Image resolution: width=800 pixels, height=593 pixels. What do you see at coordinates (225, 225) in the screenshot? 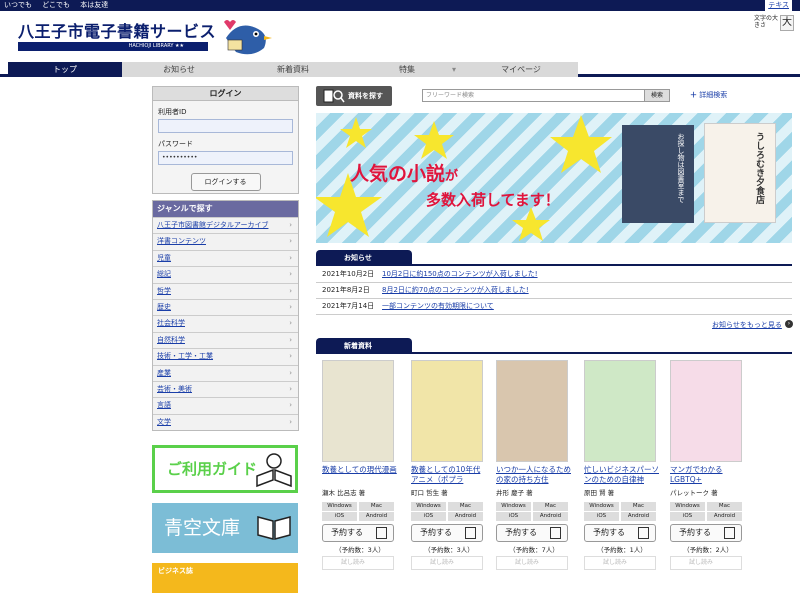
I see `genre-item: 八王子市図書館デジタルアーカイブ` at bounding box center [225, 225].